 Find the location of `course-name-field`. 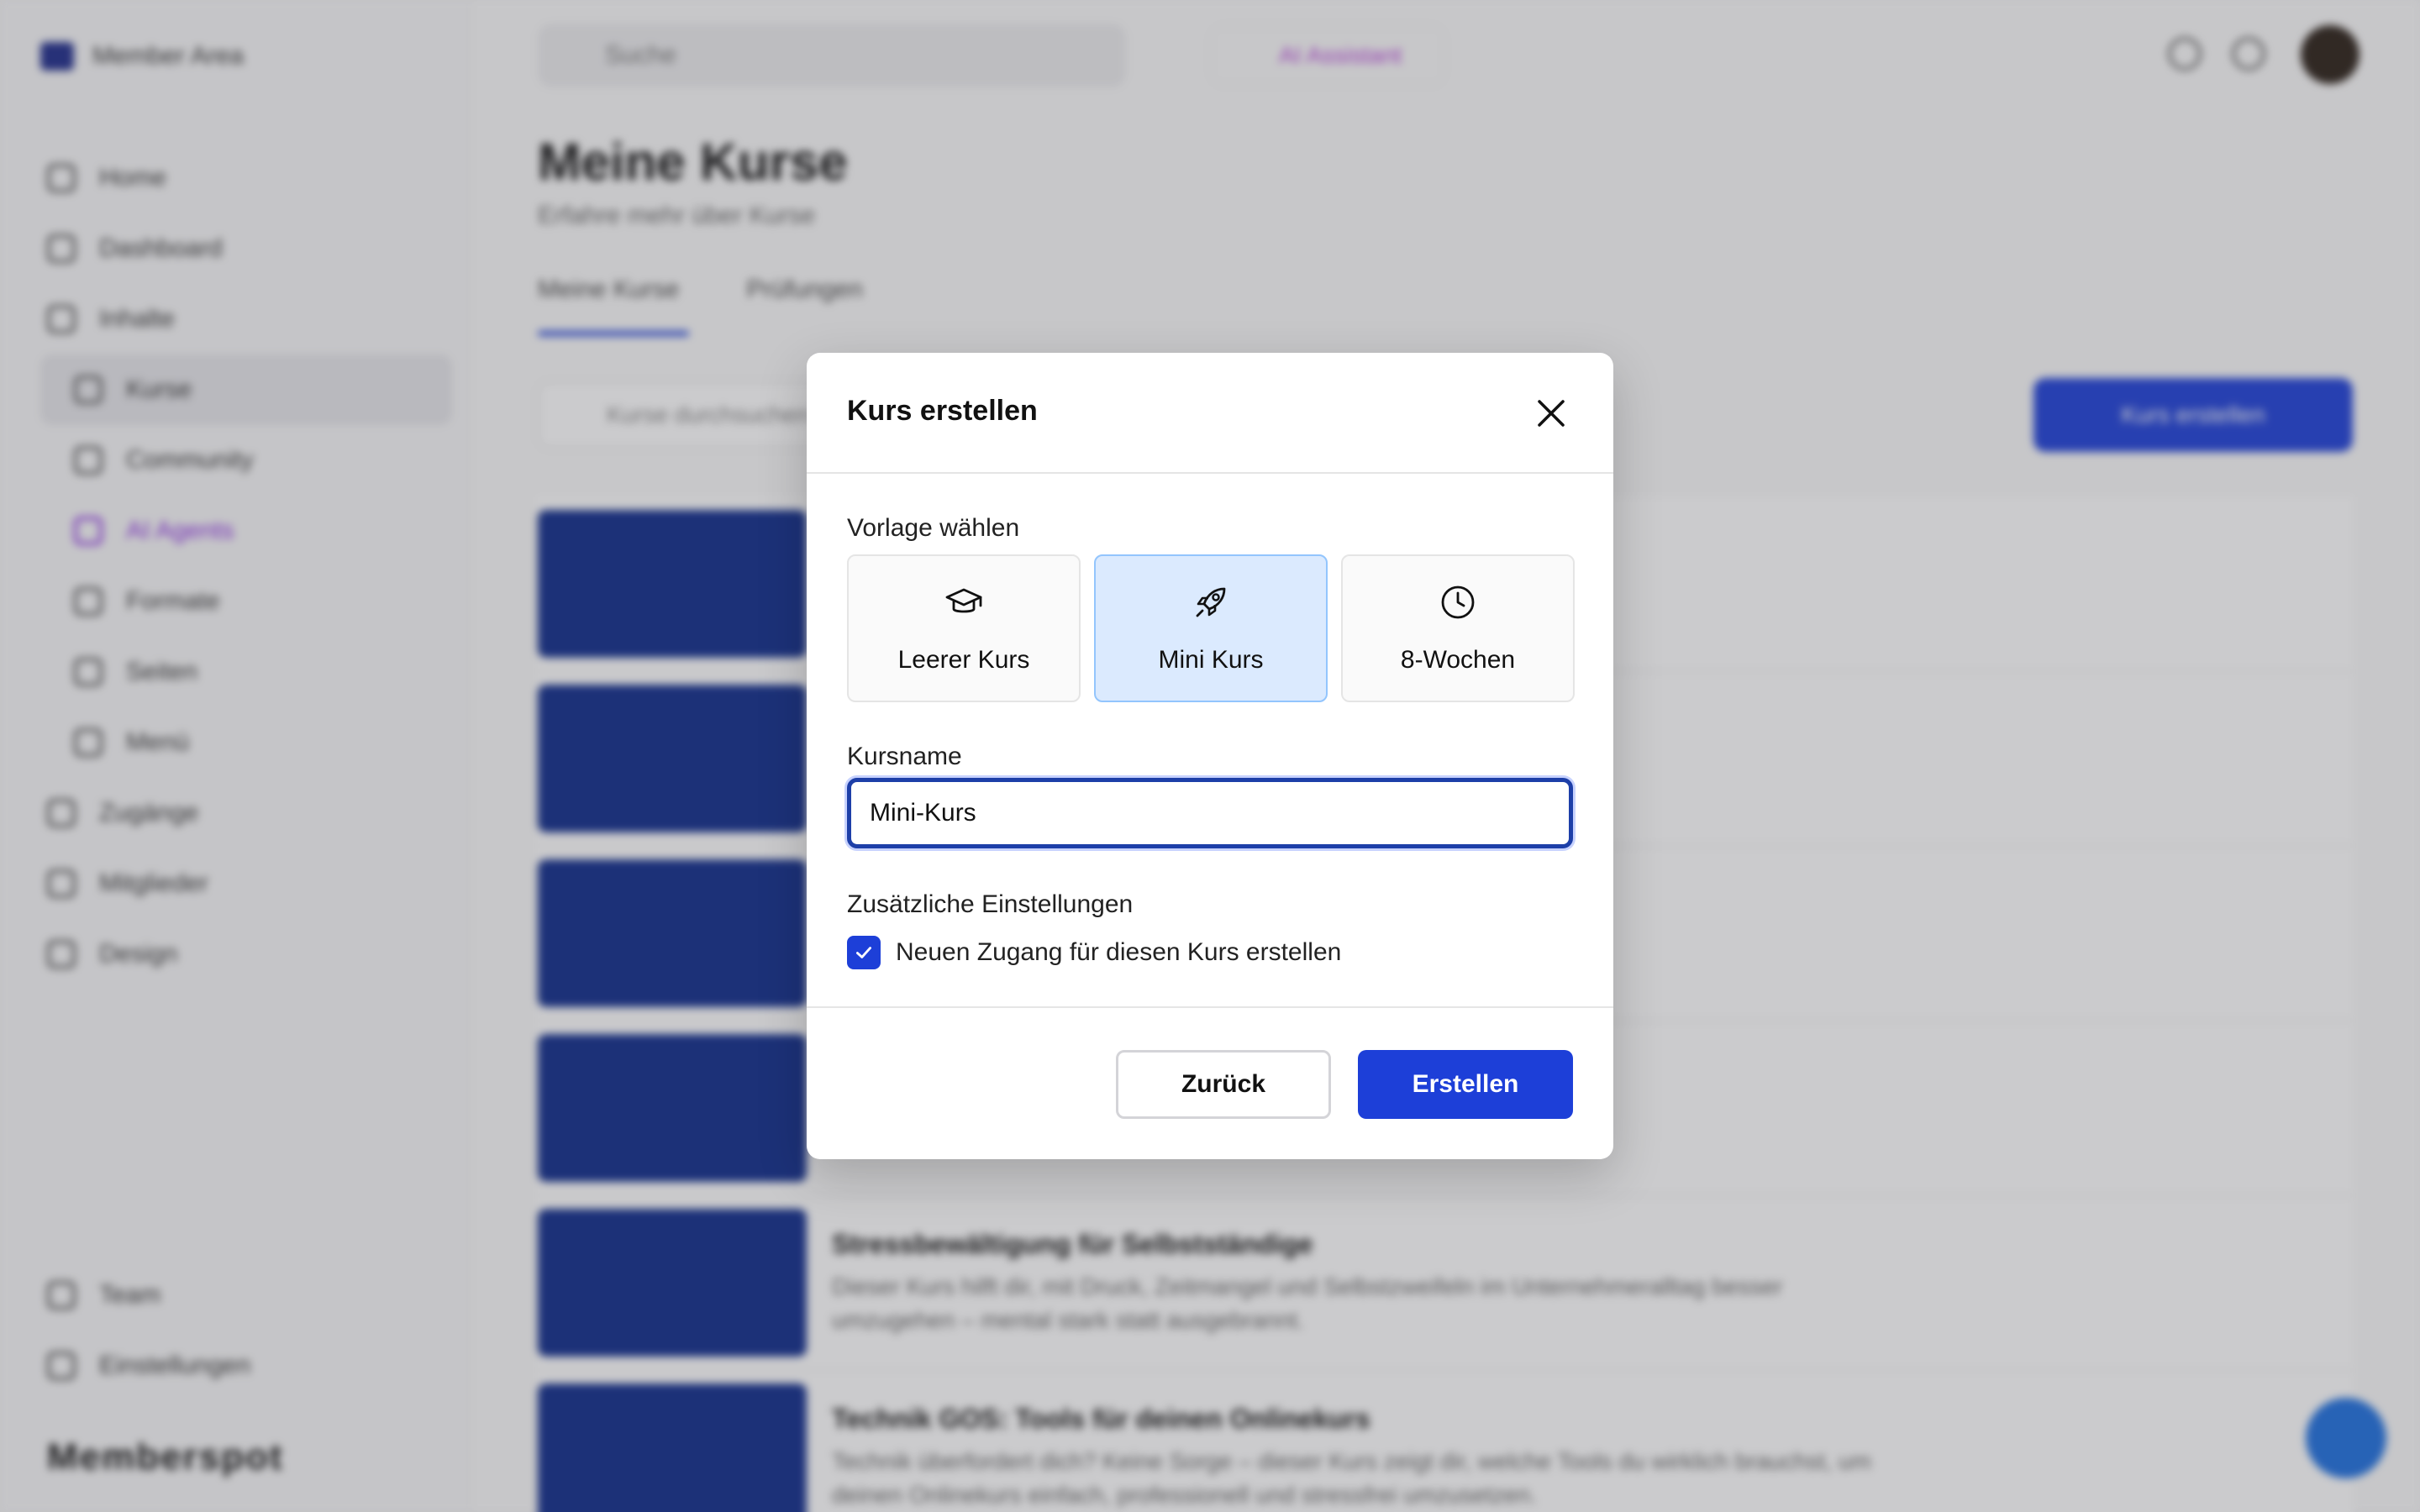

course-name-field is located at coordinates (1210, 813).